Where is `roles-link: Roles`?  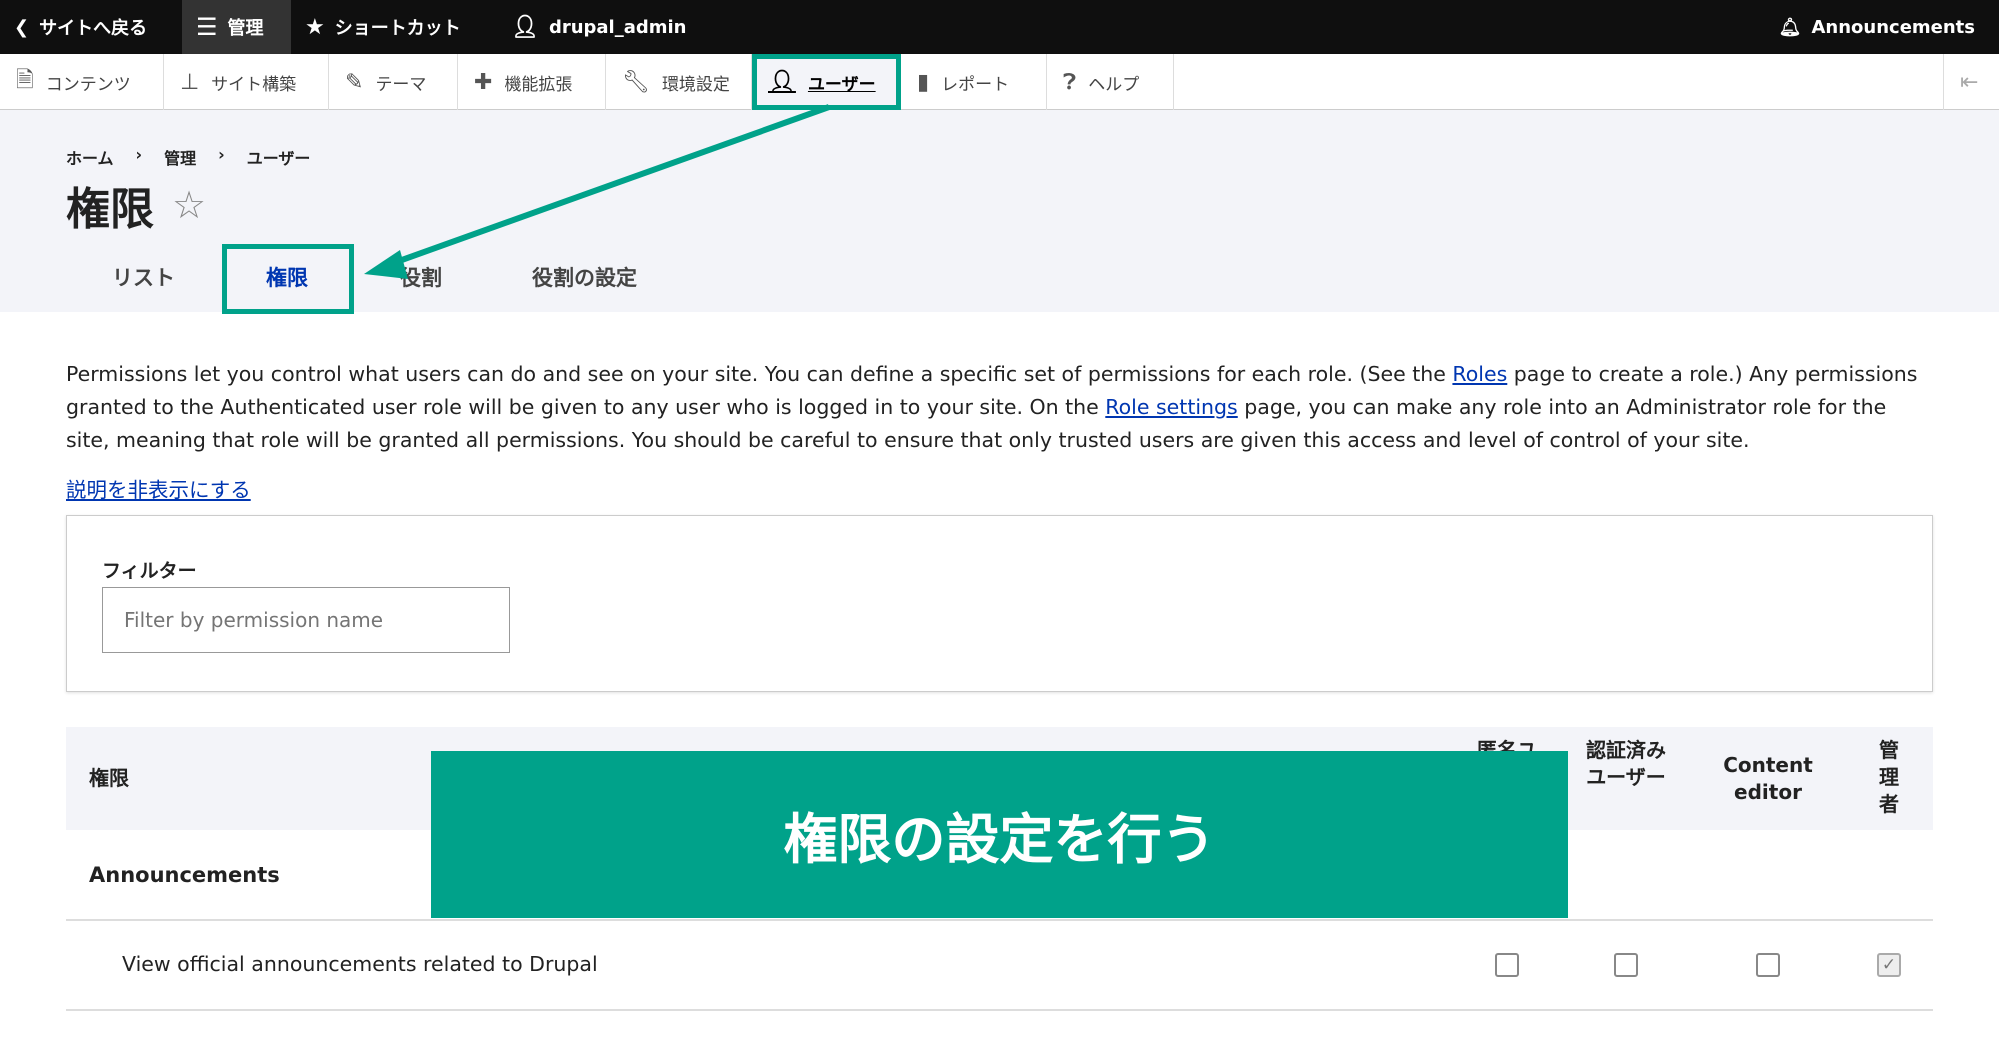
roles-link: Roles is located at coordinates (1479, 374).